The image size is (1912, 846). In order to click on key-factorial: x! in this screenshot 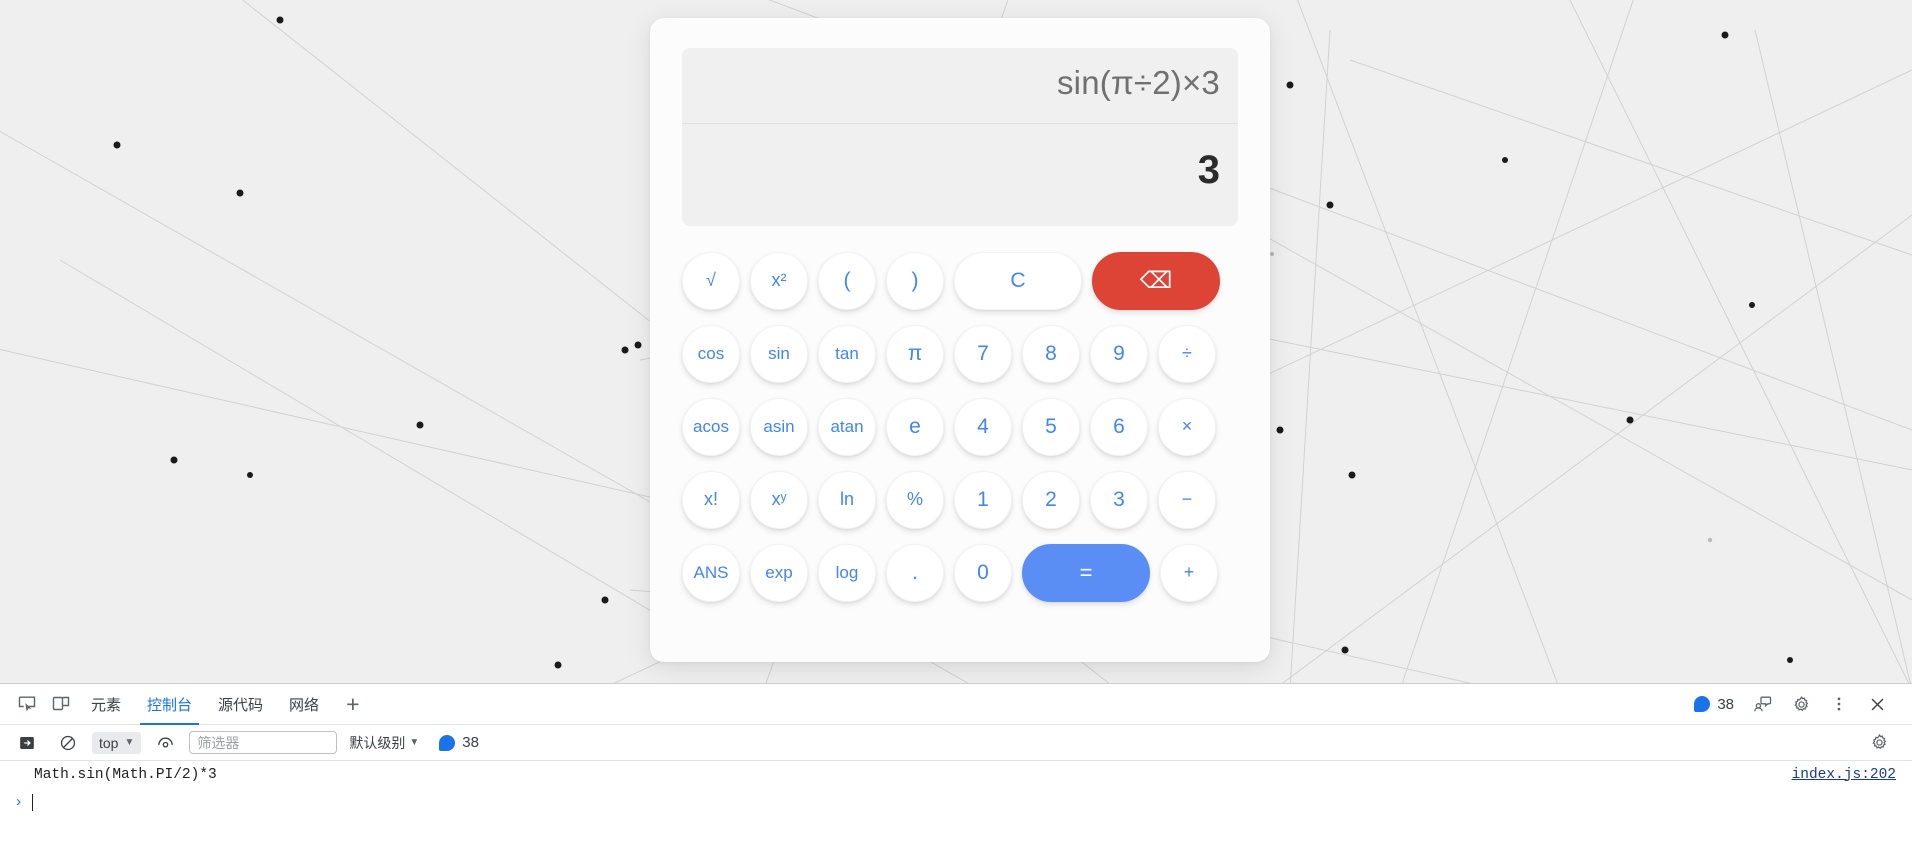, I will do `click(711, 499)`.